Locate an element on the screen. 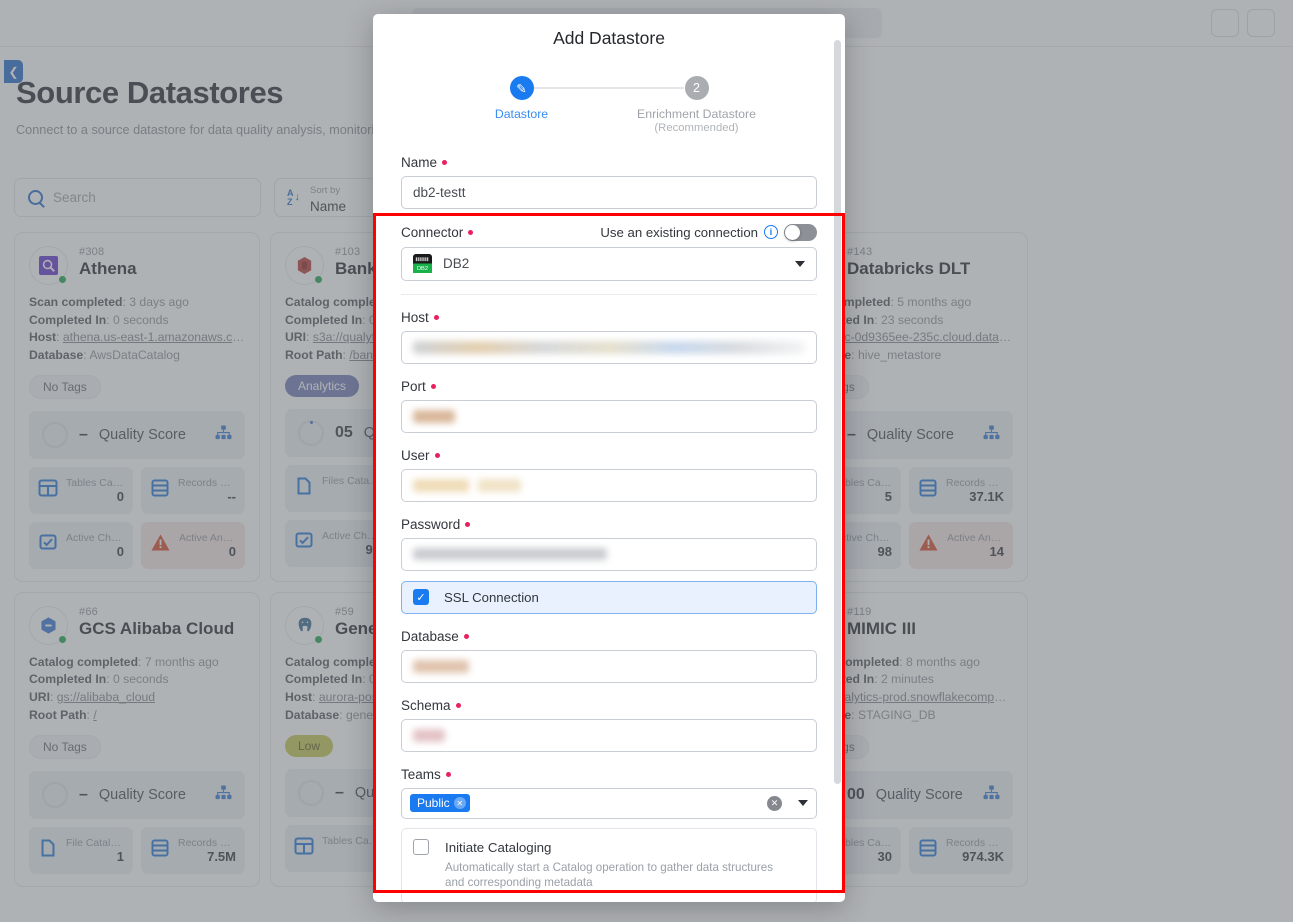 This screenshot has height=922, width=1293. connector-label-text: Connector is located at coordinates (432, 232).